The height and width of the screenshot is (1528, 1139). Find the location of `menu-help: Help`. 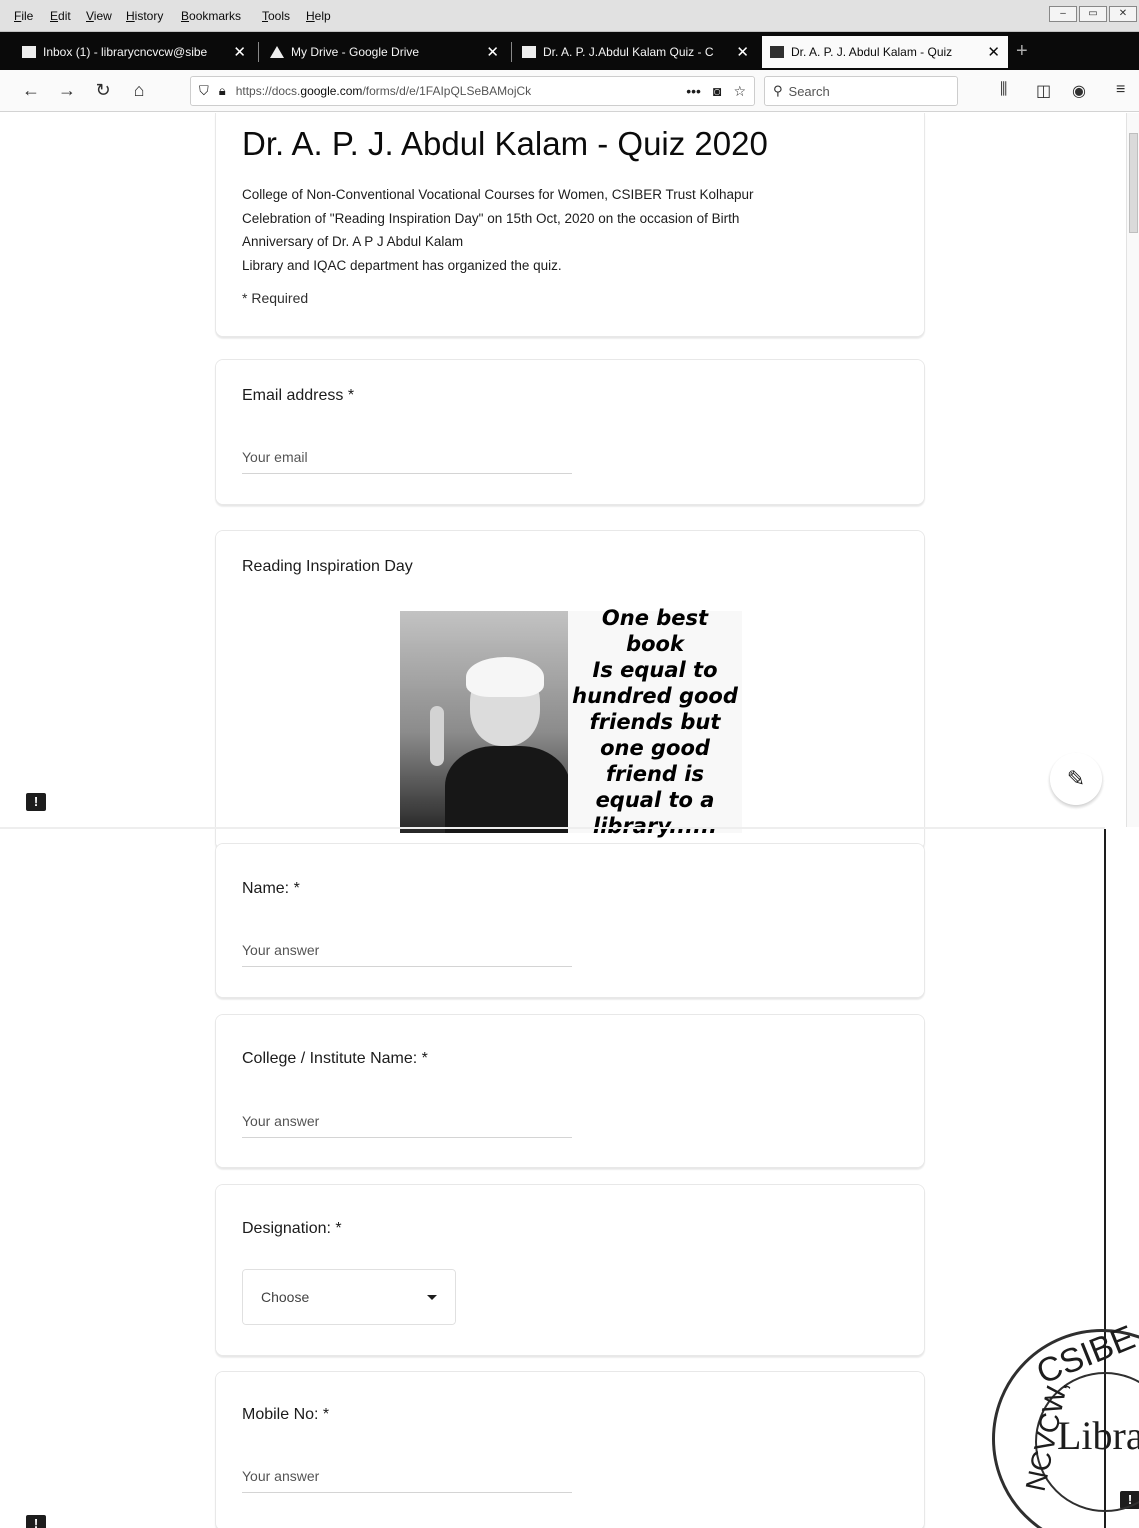

menu-help: Help is located at coordinates (318, 16).